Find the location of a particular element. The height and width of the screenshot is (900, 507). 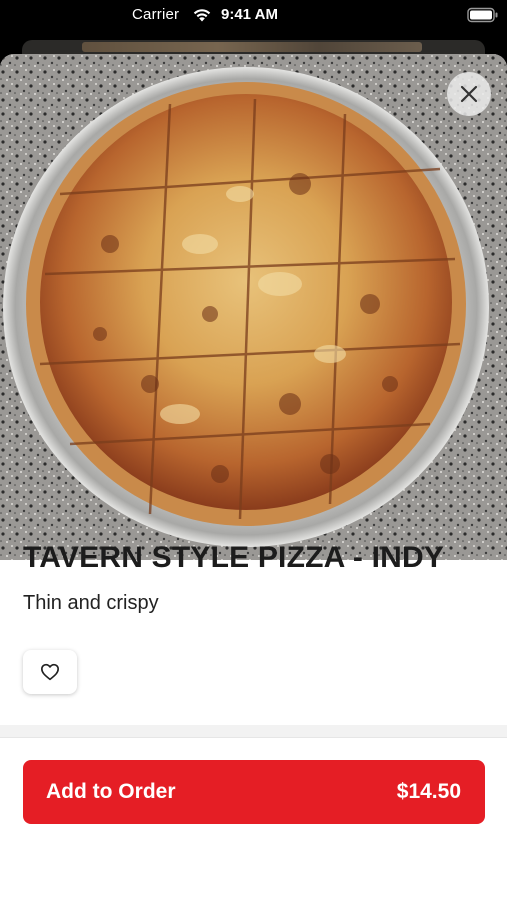

clock-time: 9:41 AM is located at coordinates (249, 14).